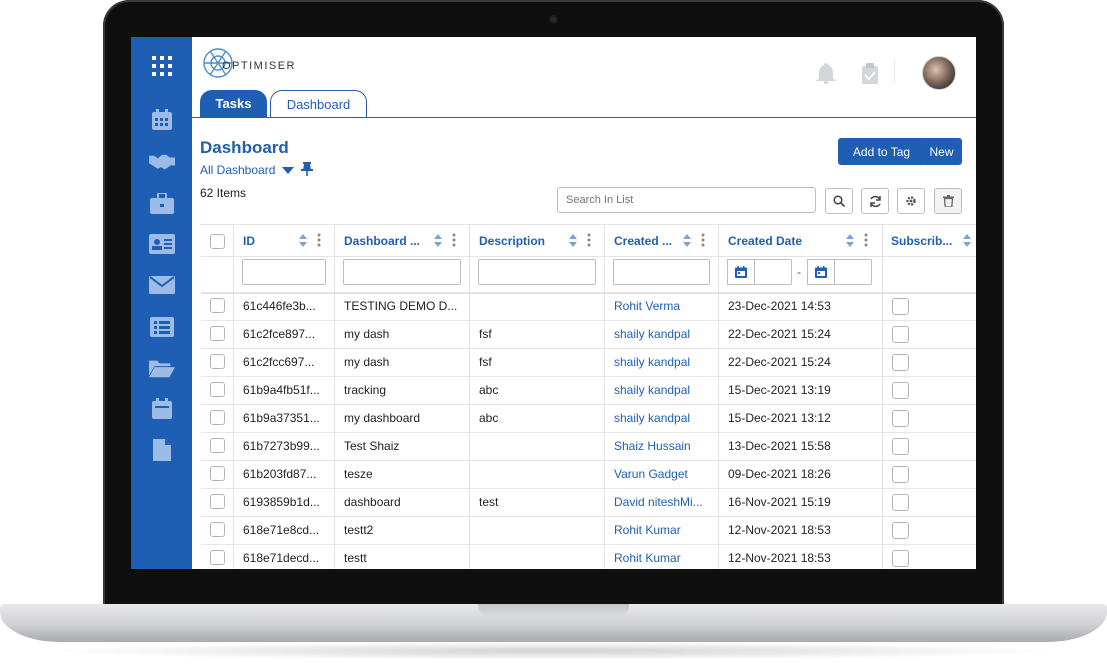 Image resolution: width=1107 pixels, height=671 pixels. Describe the element at coordinates (875, 201) in the screenshot. I see `refresh-button` at that location.